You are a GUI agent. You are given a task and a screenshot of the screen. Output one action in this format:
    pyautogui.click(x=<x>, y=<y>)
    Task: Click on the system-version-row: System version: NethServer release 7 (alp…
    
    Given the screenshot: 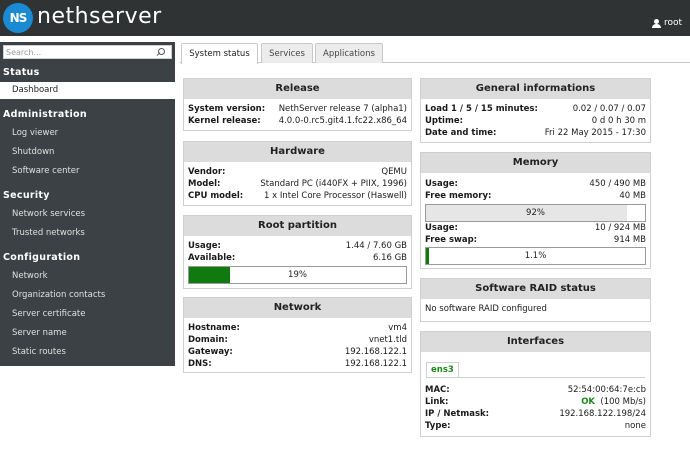 What is the action you would take?
    pyautogui.click(x=297, y=109)
    